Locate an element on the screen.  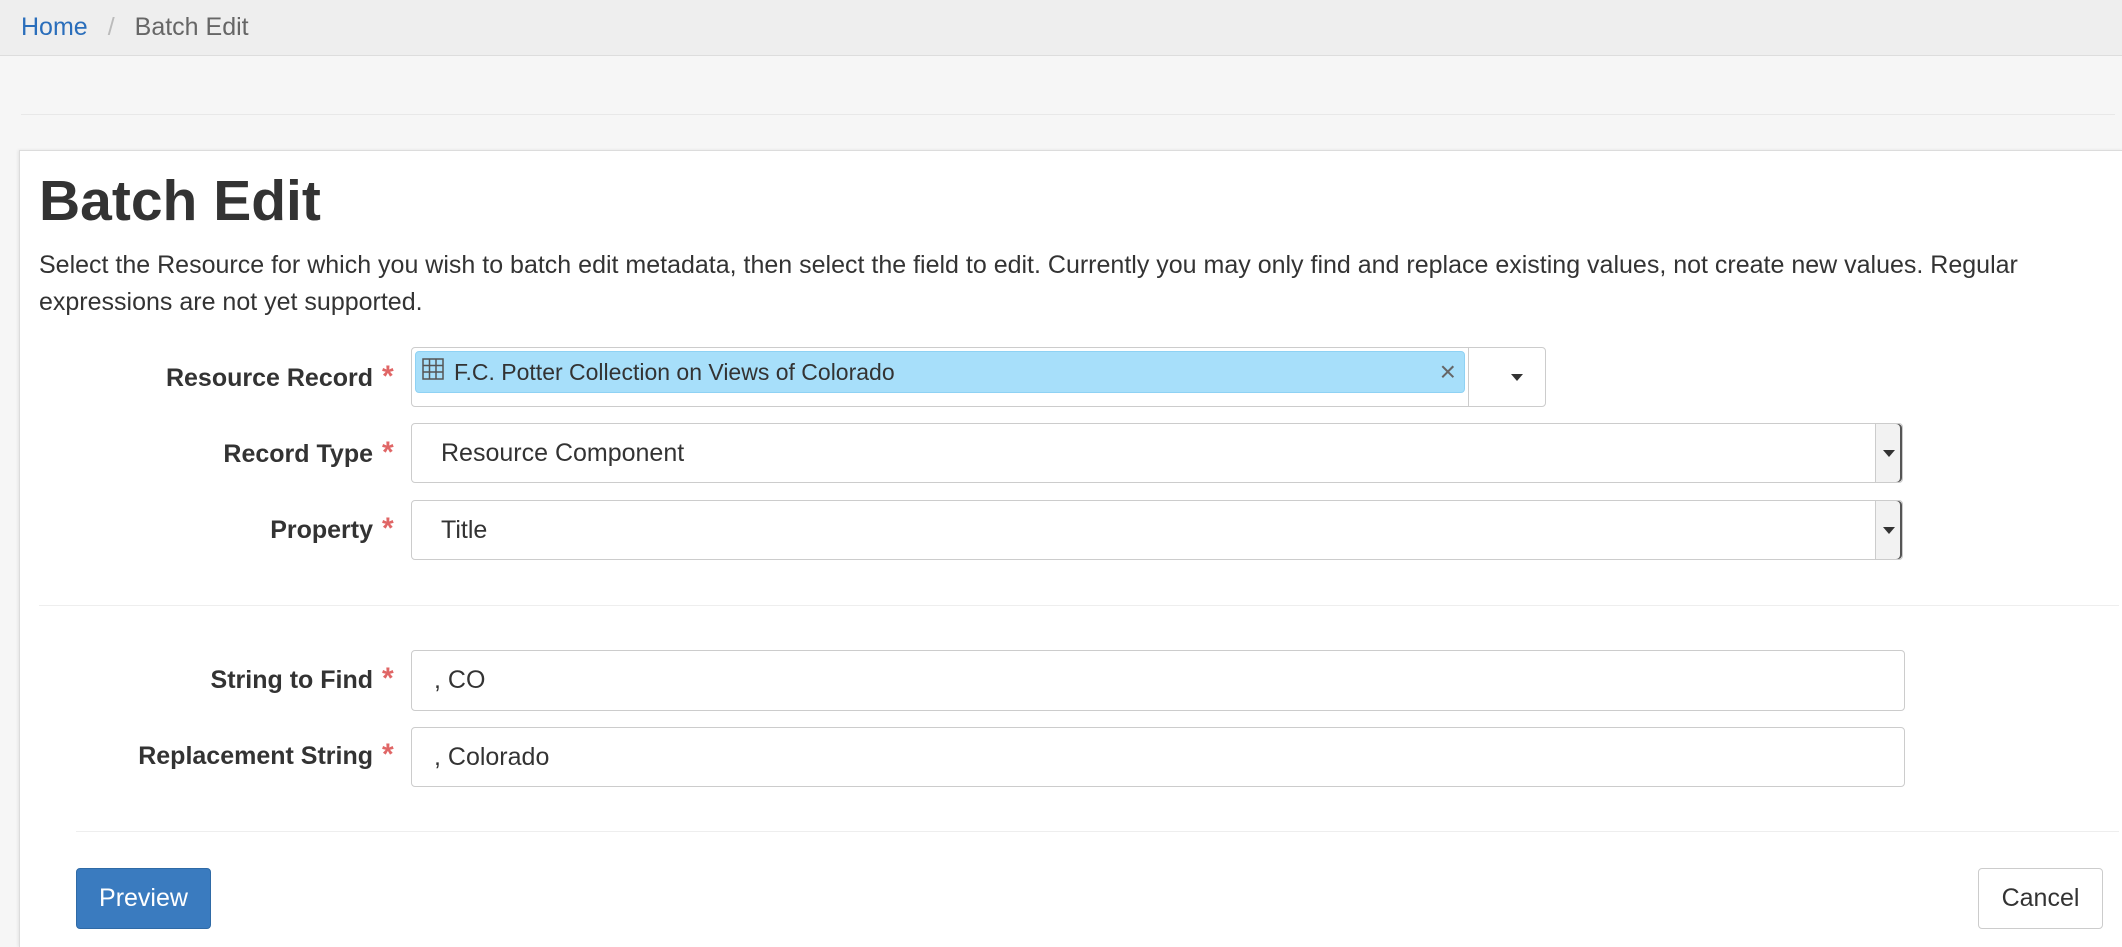
replacement-string-input: , Colorado is located at coordinates (1158, 757).